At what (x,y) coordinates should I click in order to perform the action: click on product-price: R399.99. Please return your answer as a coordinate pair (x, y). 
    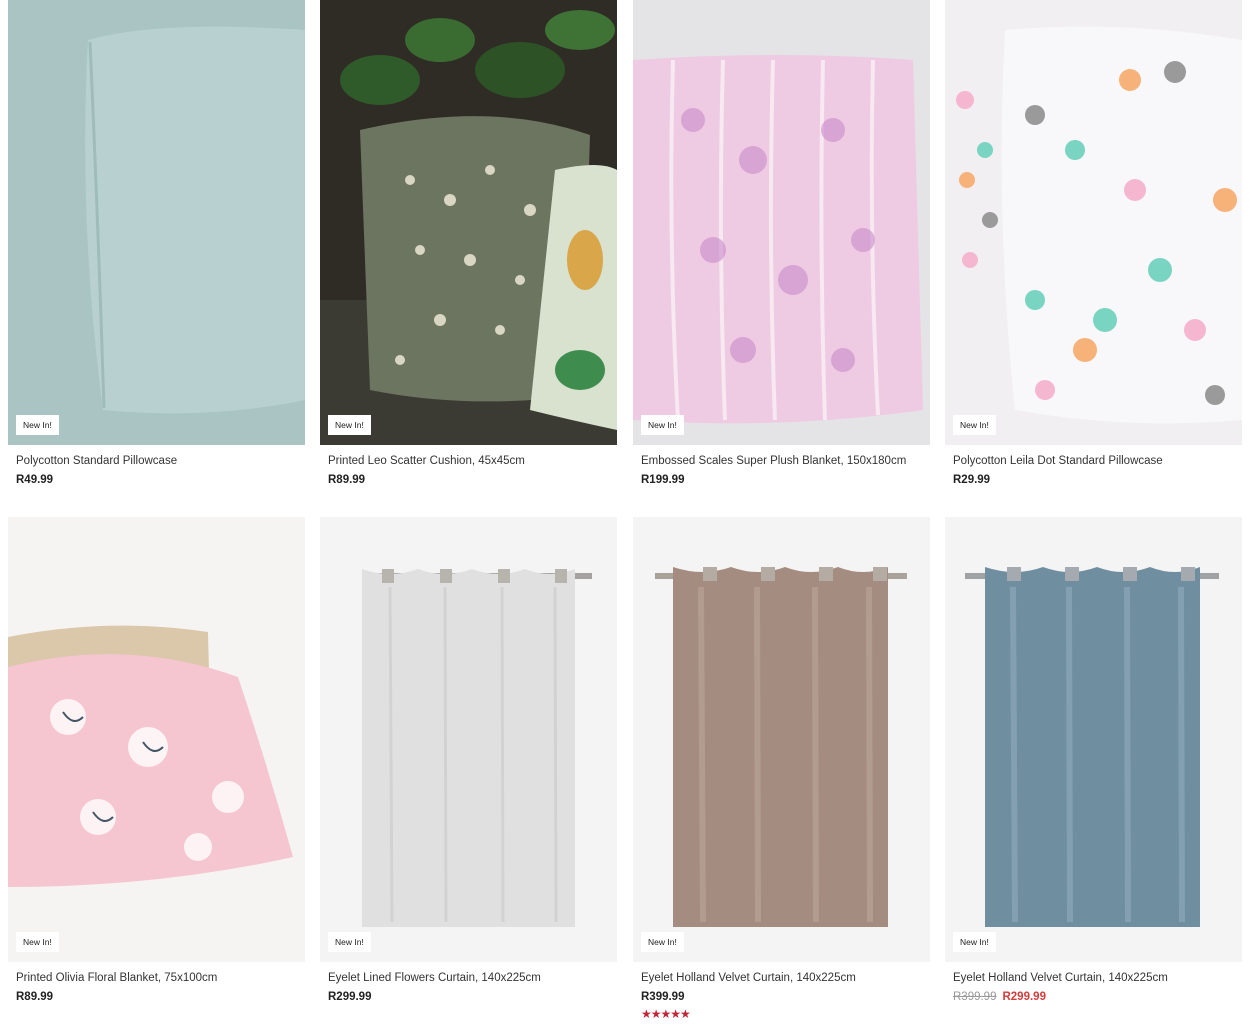
    Looking at the image, I should click on (663, 997).